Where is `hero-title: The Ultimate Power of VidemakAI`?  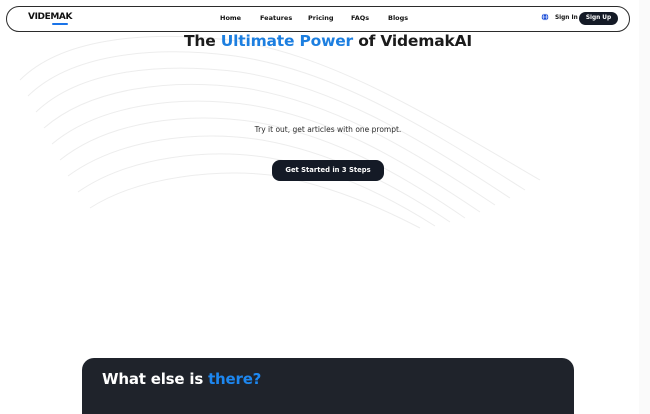 hero-title: The Ultimate Power of VidemakAI is located at coordinates (325, 41).